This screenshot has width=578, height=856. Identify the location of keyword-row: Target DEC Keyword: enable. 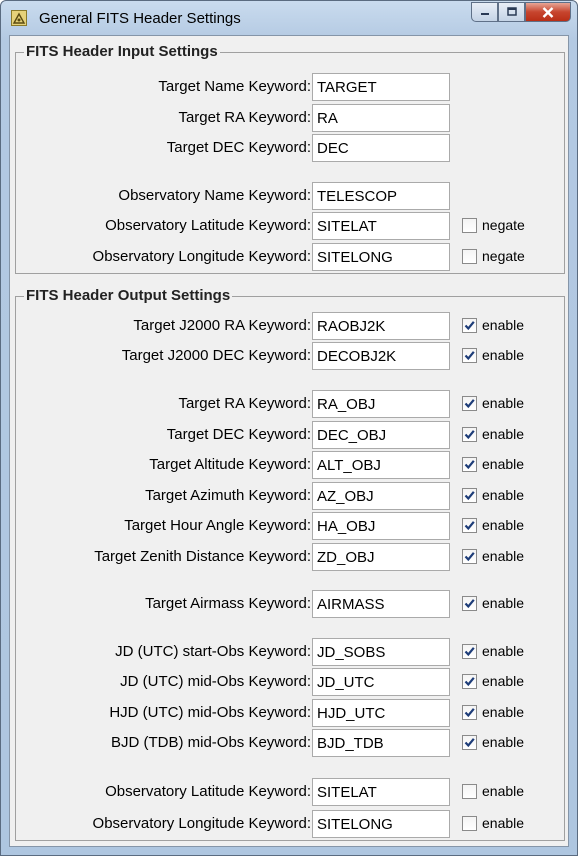
(290, 435).